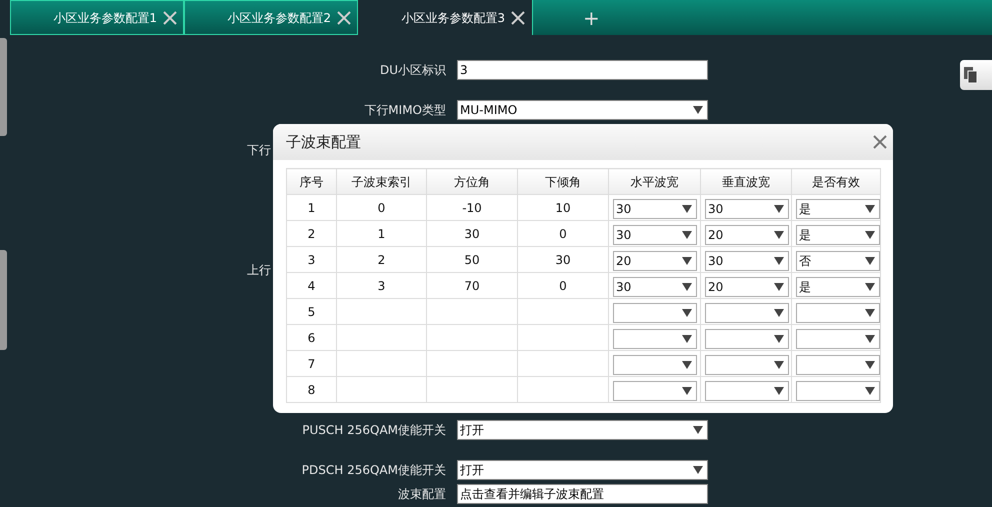 The image size is (992, 507). I want to click on column-header: 是否有效, so click(836, 181).